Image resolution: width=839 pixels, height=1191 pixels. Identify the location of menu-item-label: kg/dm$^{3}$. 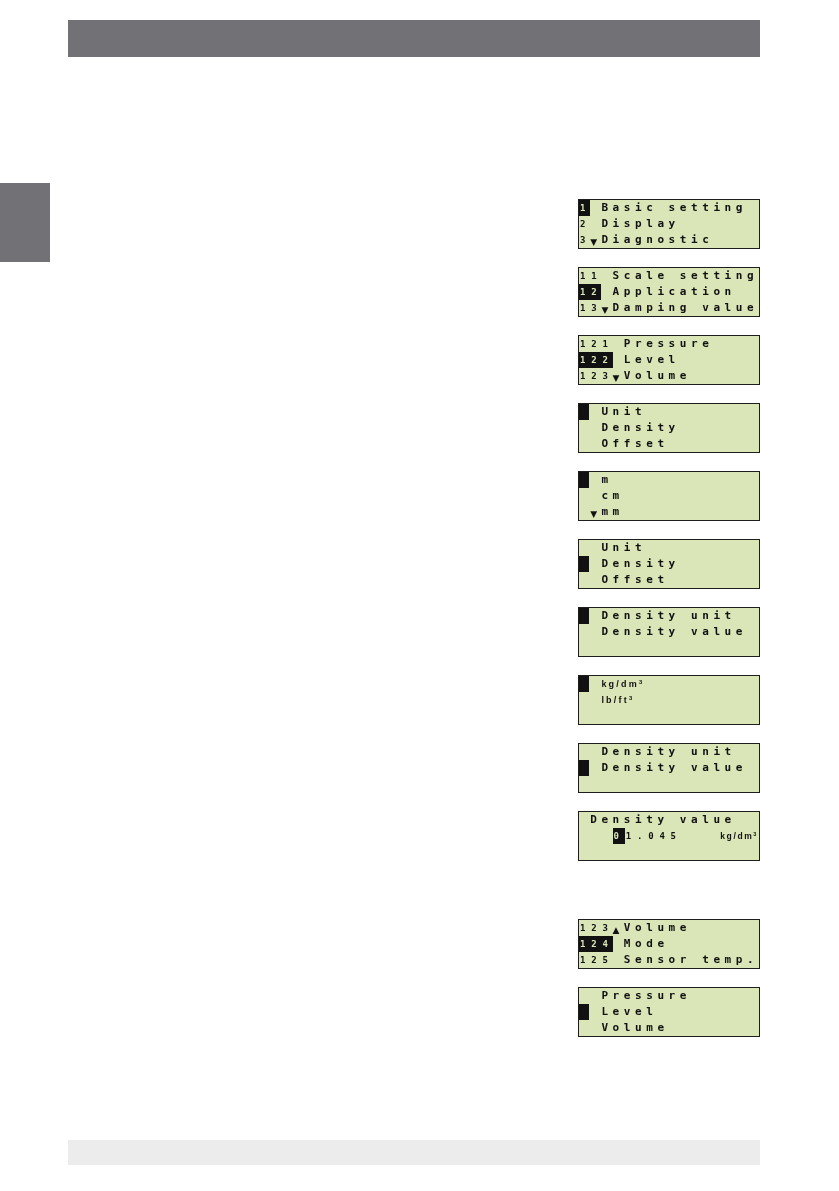
(623, 684).